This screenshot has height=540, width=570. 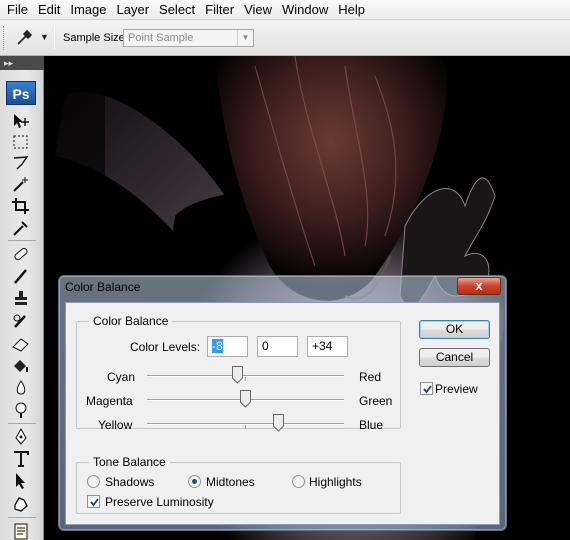 I want to click on notes-icon, so click(x=21, y=531).